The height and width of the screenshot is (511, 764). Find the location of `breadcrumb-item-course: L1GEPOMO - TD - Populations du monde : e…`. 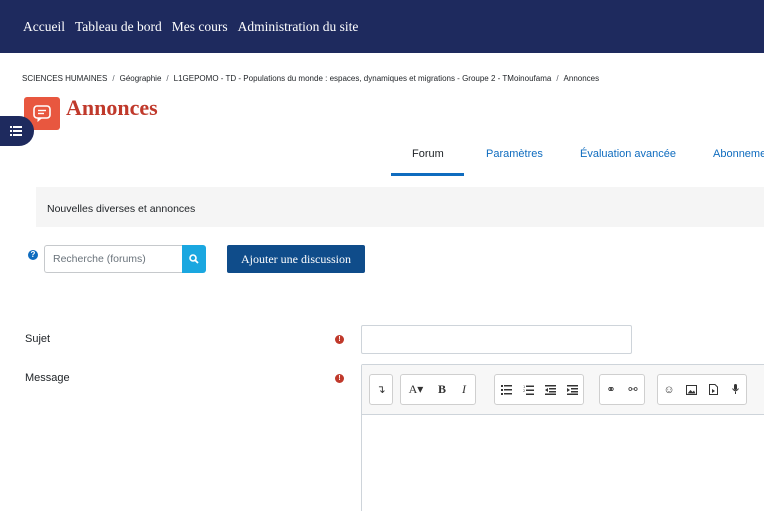

breadcrumb-item-course: L1GEPOMO - TD - Populations du monde : e… is located at coordinates (363, 78).